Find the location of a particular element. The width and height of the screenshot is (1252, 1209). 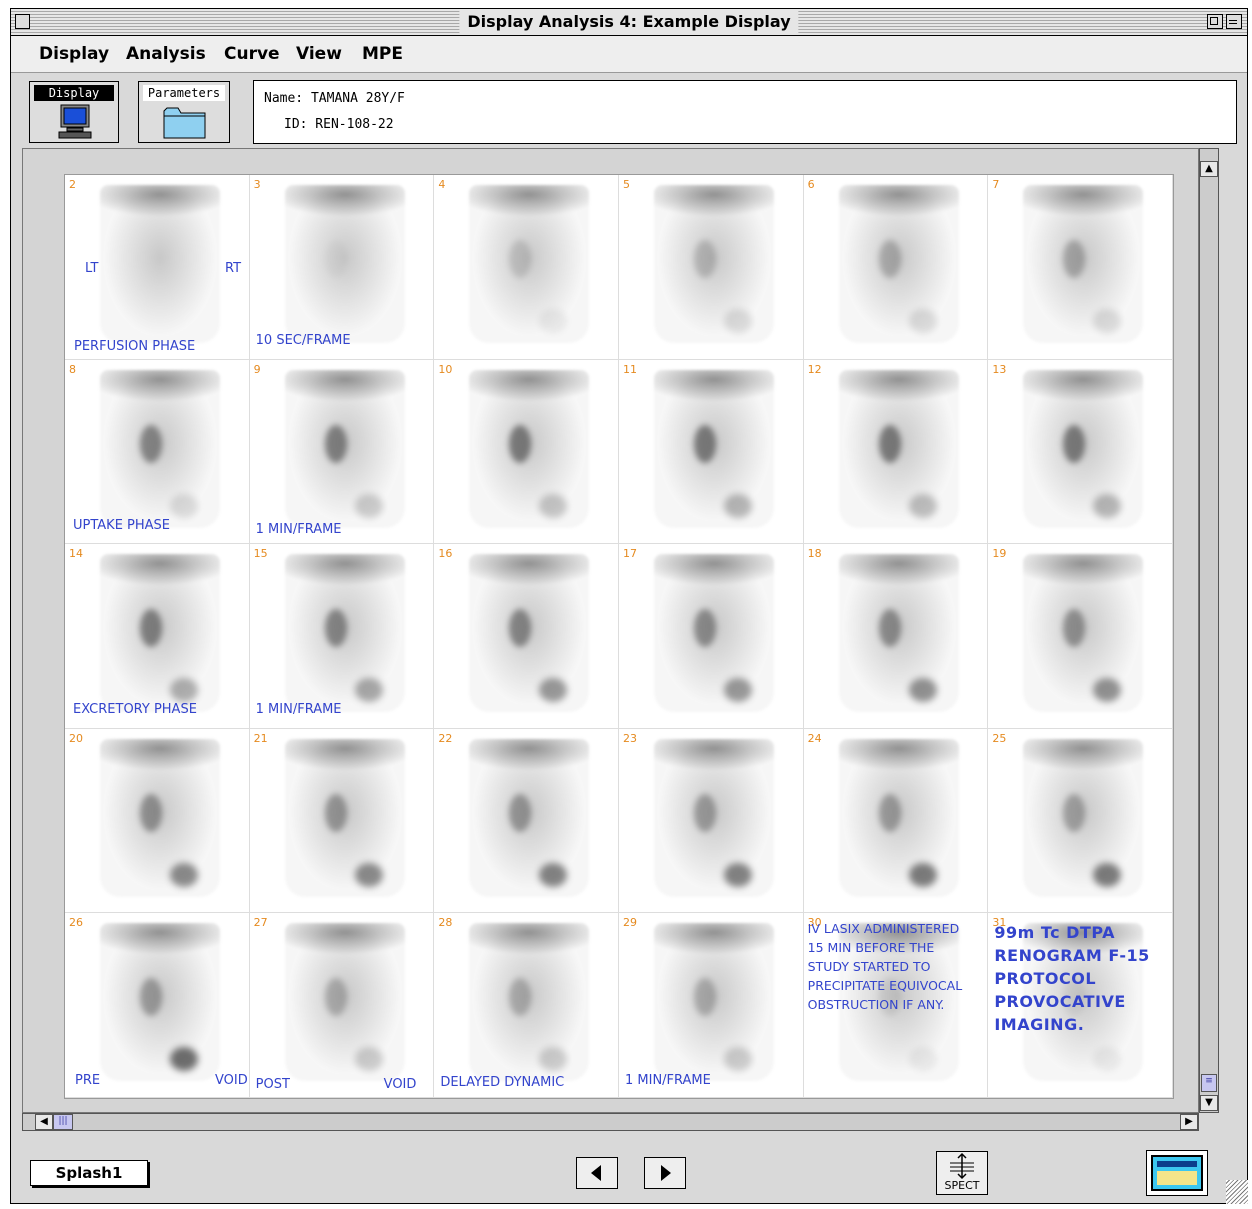

display-tool-button: Display is located at coordinates (74, 112).